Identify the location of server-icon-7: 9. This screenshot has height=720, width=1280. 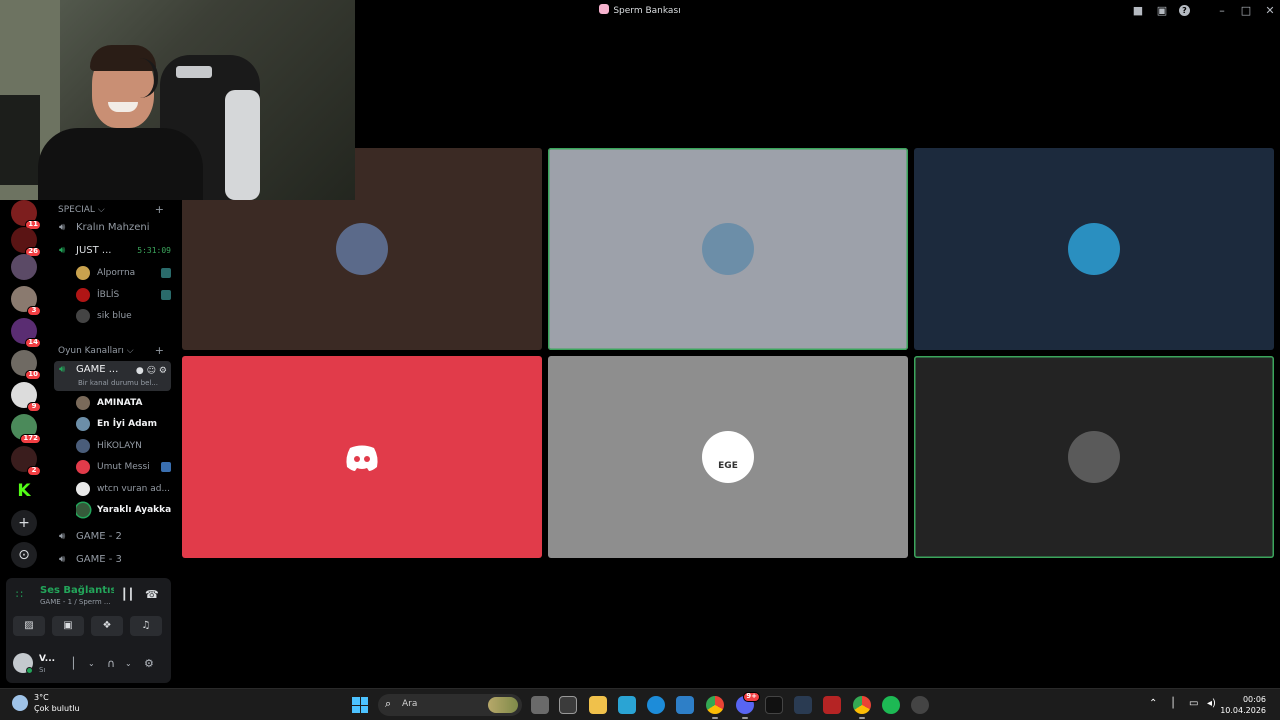
(26, 397).